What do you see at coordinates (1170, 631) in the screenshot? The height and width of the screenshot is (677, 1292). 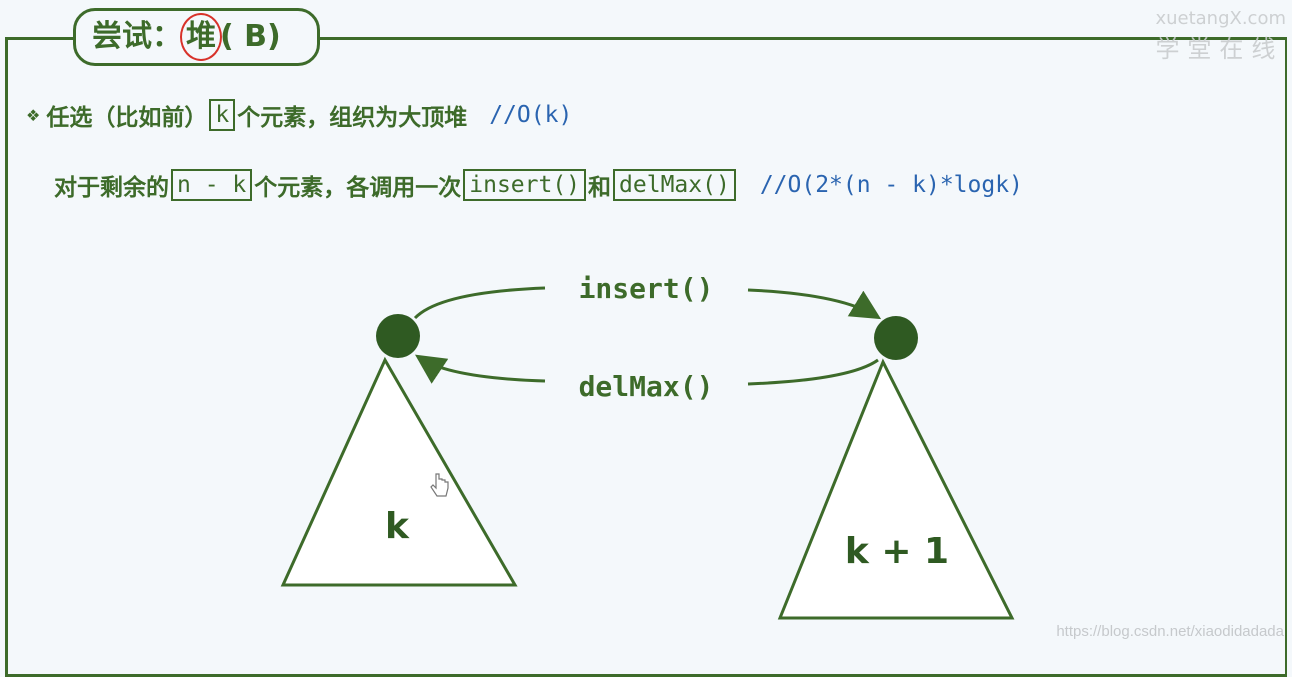 I see `csdn-watermark: https://blog.csdn.net/xiaodidadada` at bounding box center [1170, 631].